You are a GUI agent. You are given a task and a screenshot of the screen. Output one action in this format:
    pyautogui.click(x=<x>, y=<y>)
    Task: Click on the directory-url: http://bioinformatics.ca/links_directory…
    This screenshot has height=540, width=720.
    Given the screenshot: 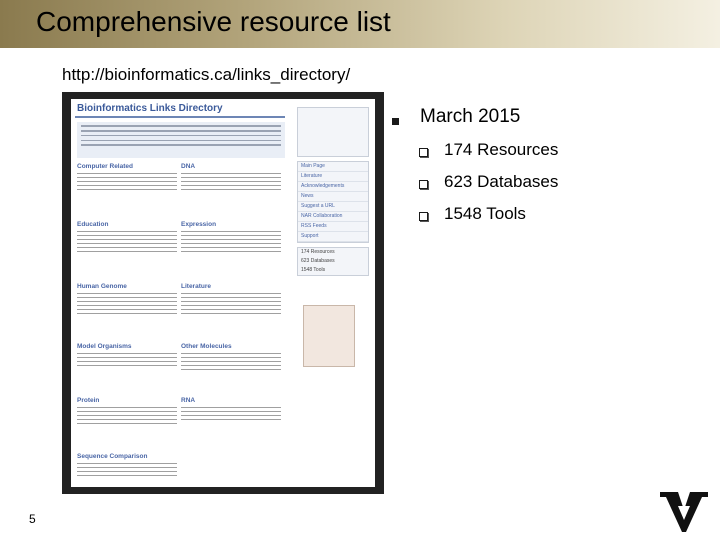 What is the action you would take?
    pyautogui.click(x=206, y=75)
    